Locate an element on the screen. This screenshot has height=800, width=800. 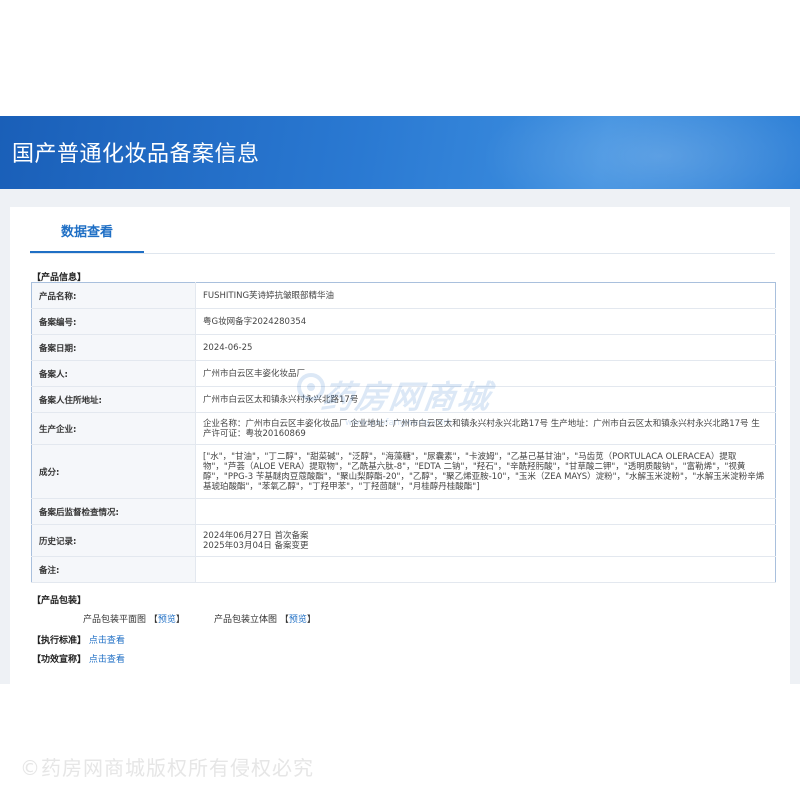
packaging-flat-preview-link: 预览 is located at coordinates (167, 620).